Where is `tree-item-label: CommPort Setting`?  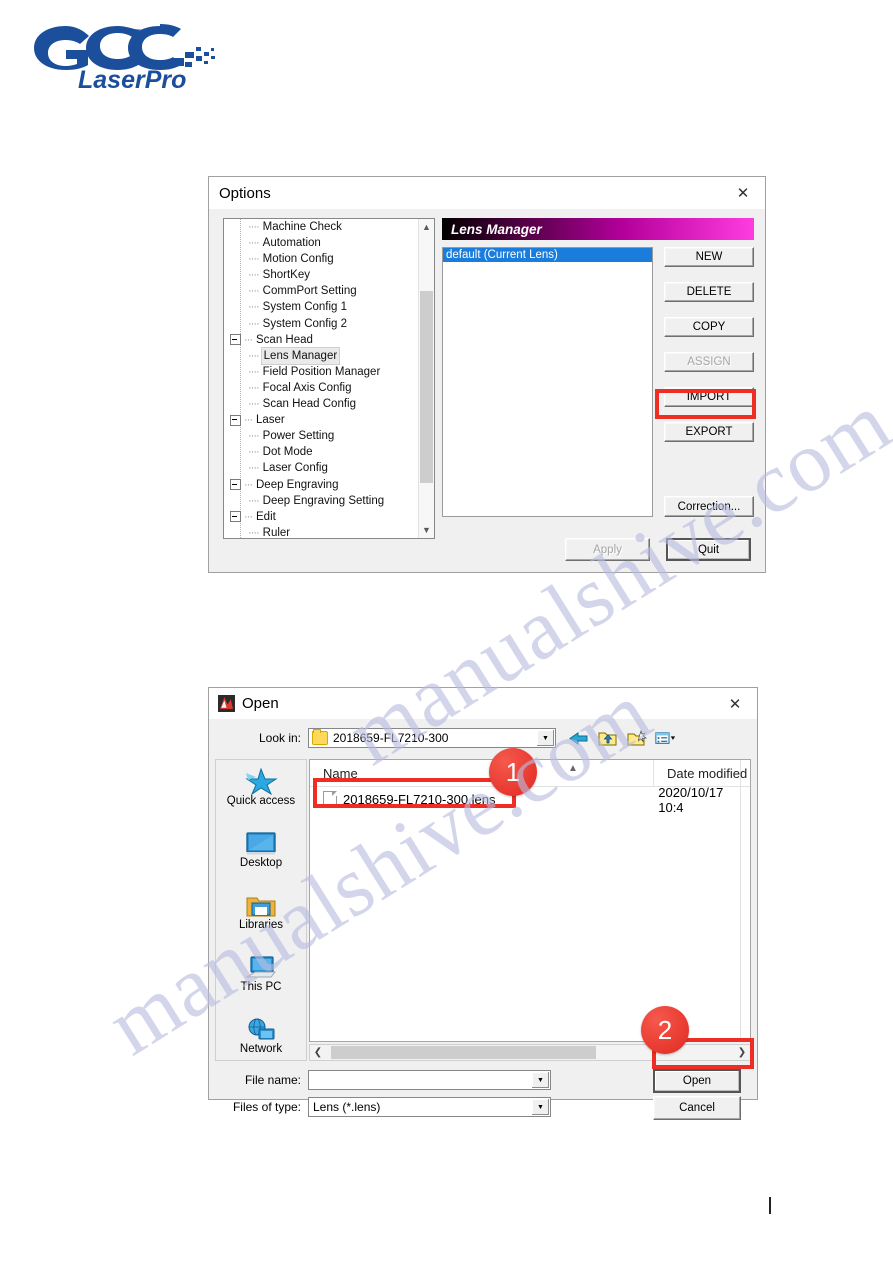 tree-item-label: CommPort Setting is located at coordinates (309, 291).